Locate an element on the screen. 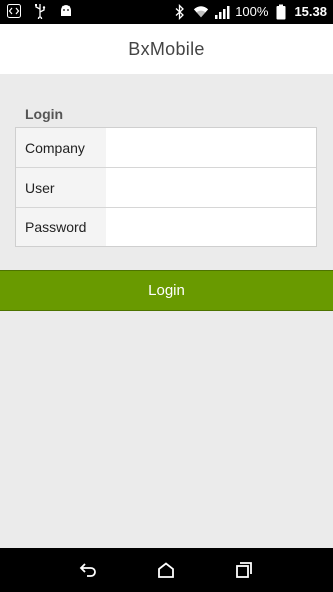 This screenshot has height=592, width=333. user-row: User is located at coordinates (166, 188).